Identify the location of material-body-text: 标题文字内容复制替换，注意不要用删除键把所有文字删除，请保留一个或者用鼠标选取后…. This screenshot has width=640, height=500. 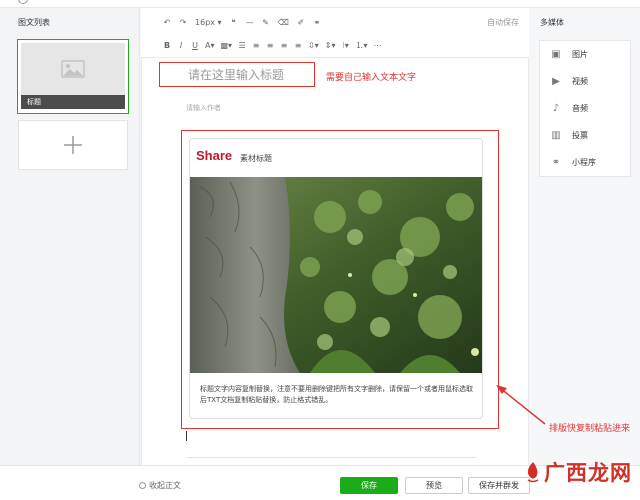
(336, 394).